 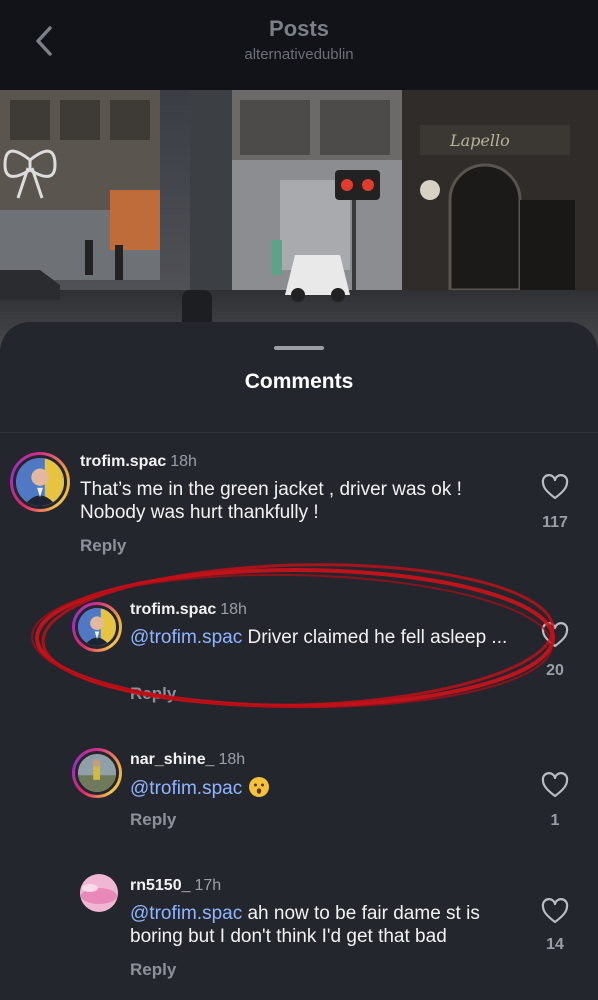 I want to click on comments-title: Comments, so click(x=299, y=381).